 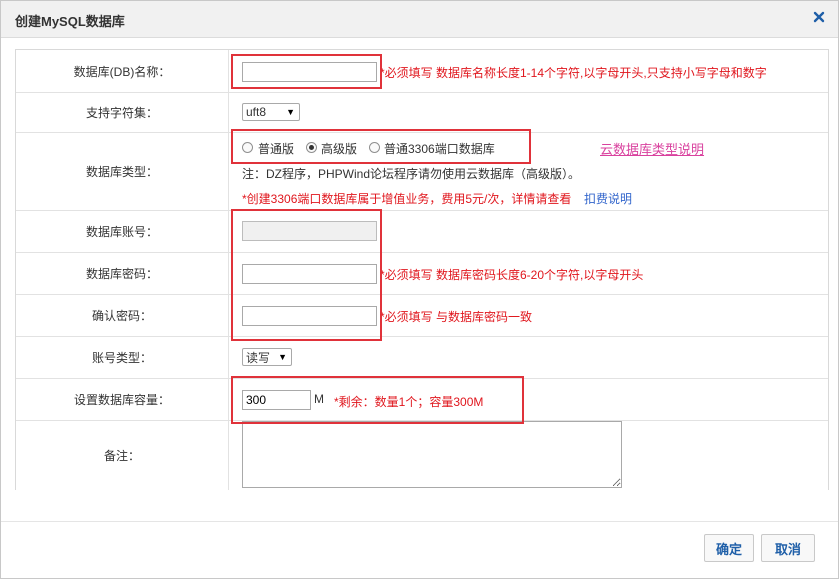 I want to click on highlight-box-db-type, so click(x=381, y=146).